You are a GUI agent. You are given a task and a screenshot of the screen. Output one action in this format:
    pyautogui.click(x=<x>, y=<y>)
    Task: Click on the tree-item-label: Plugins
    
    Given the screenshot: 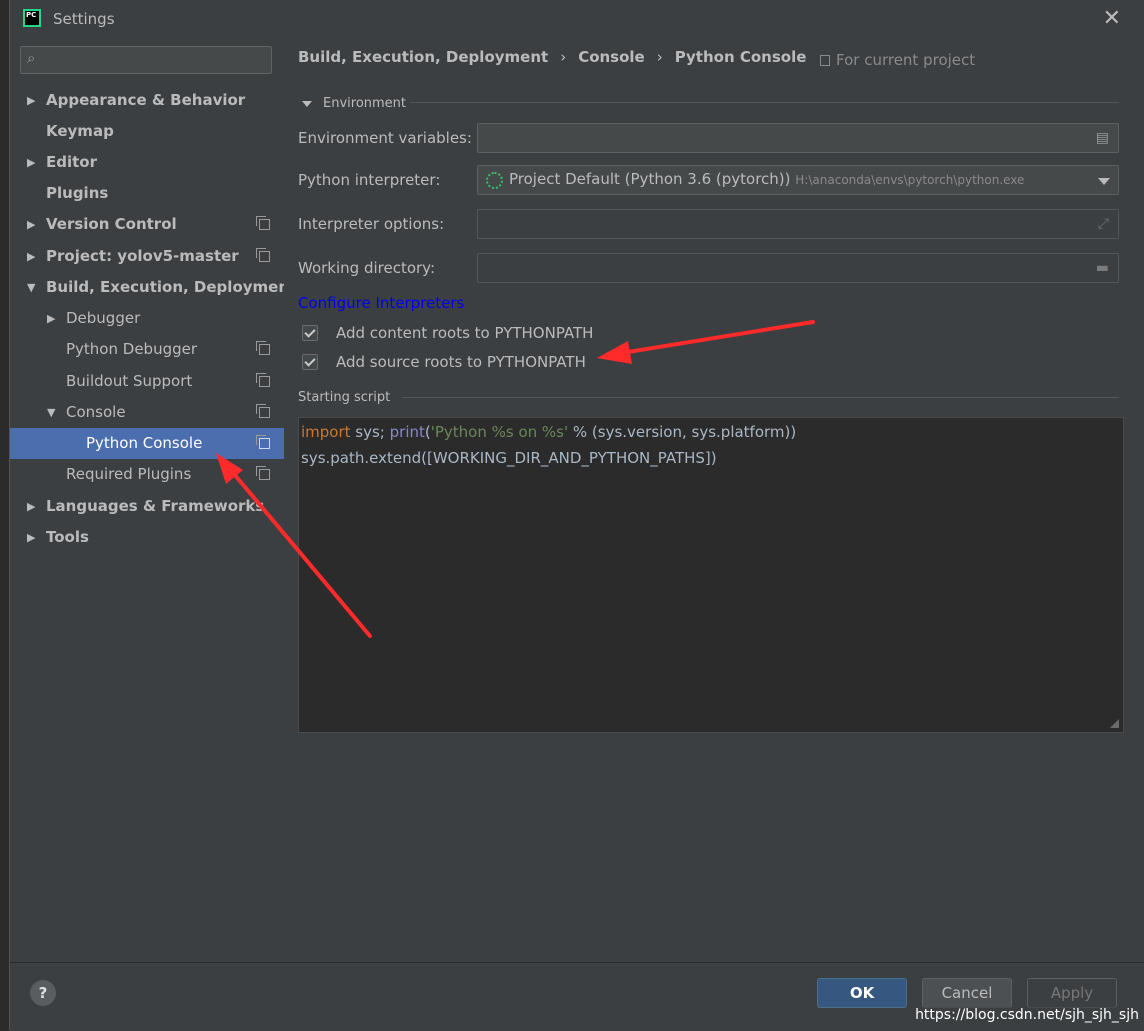 What is the action you would take?
    pyautogui.click(x=77, y=193)
    